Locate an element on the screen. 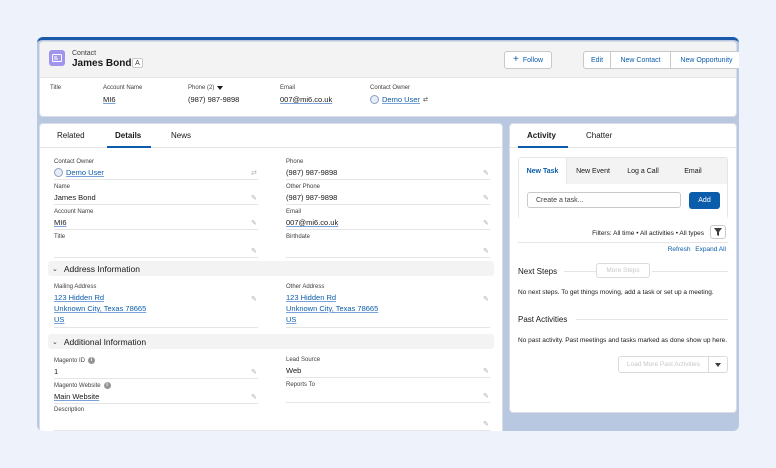 Image resolution: width=776 pixels, height=468 pixels. additional-section-header: ⌄ Additional Information is located at coordinates (271, 341).